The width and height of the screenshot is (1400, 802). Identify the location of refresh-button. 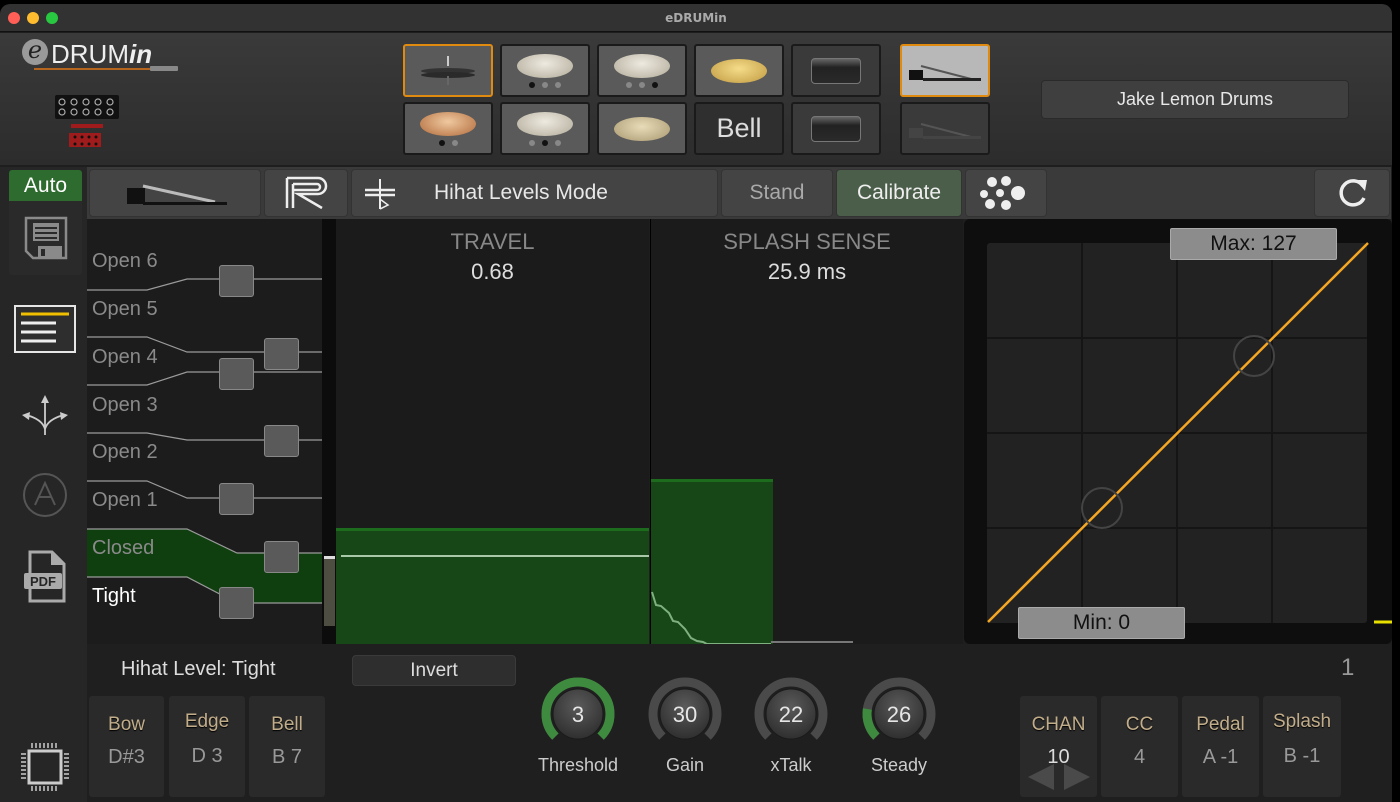
(1352, 193).